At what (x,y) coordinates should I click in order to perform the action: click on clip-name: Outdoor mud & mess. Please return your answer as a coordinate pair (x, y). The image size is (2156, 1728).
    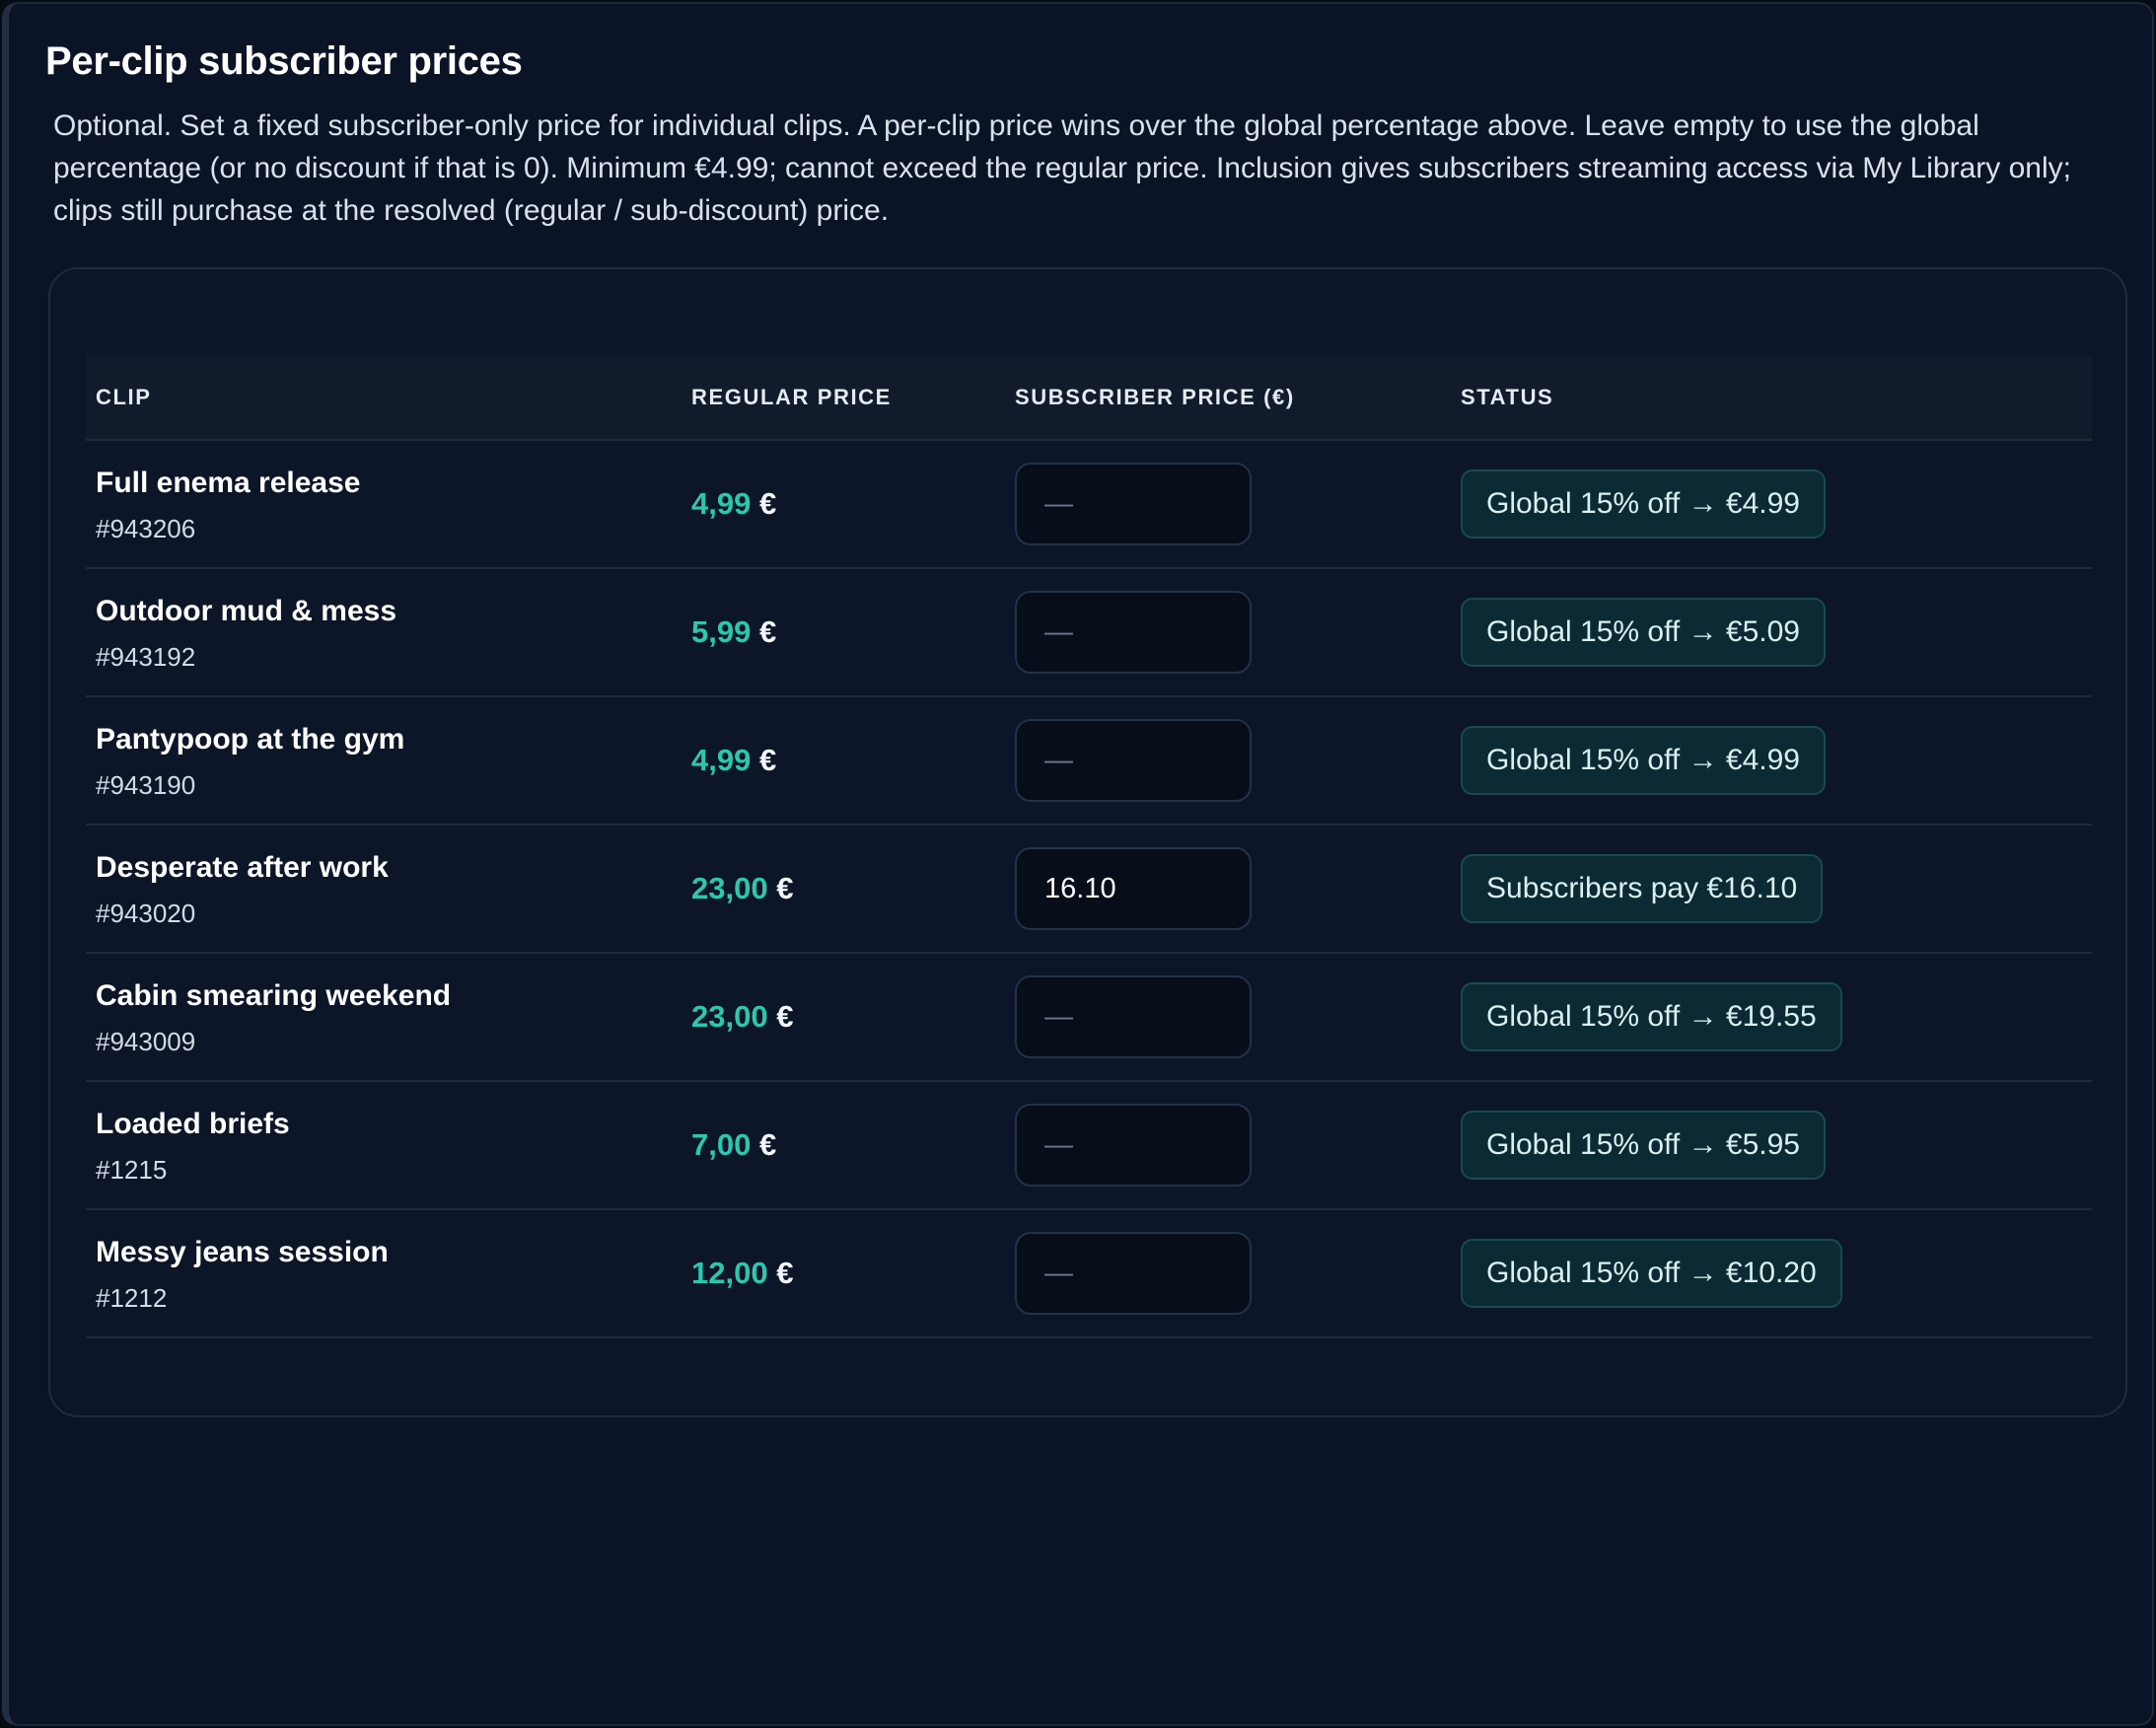
    Looking at the image, I should click on (246, 610).